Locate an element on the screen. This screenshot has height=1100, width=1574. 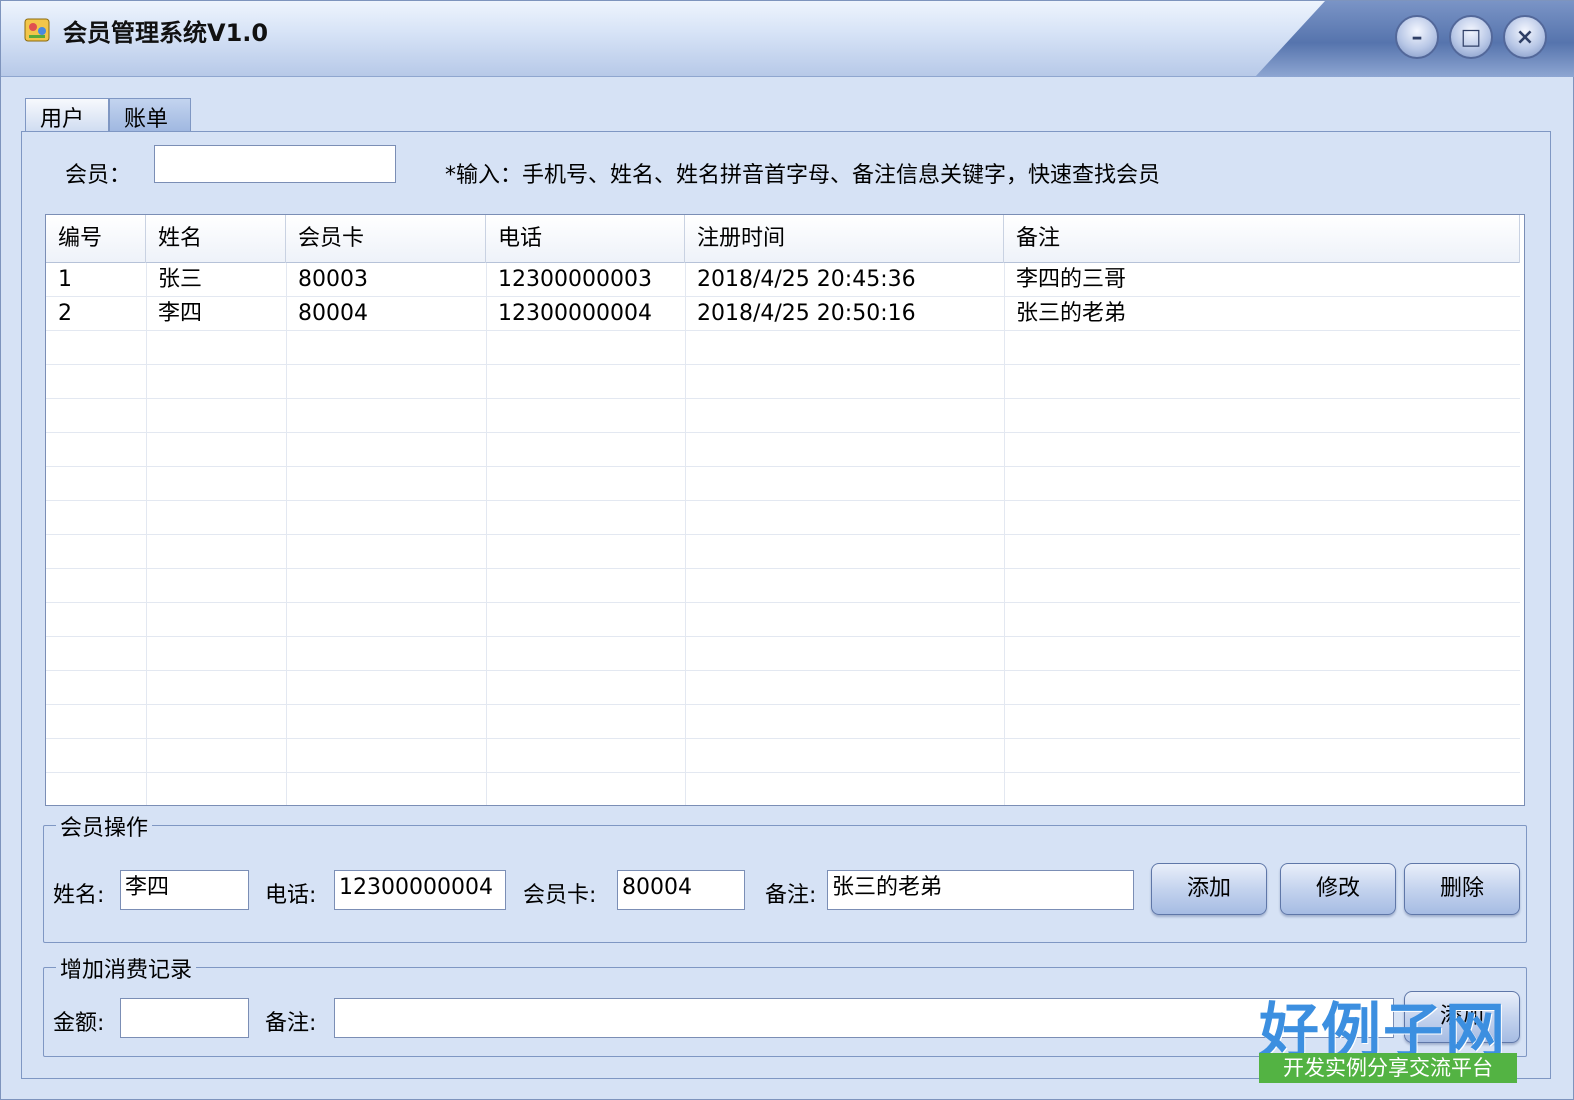
close-icon: × is located at coordinates (1525, 37).